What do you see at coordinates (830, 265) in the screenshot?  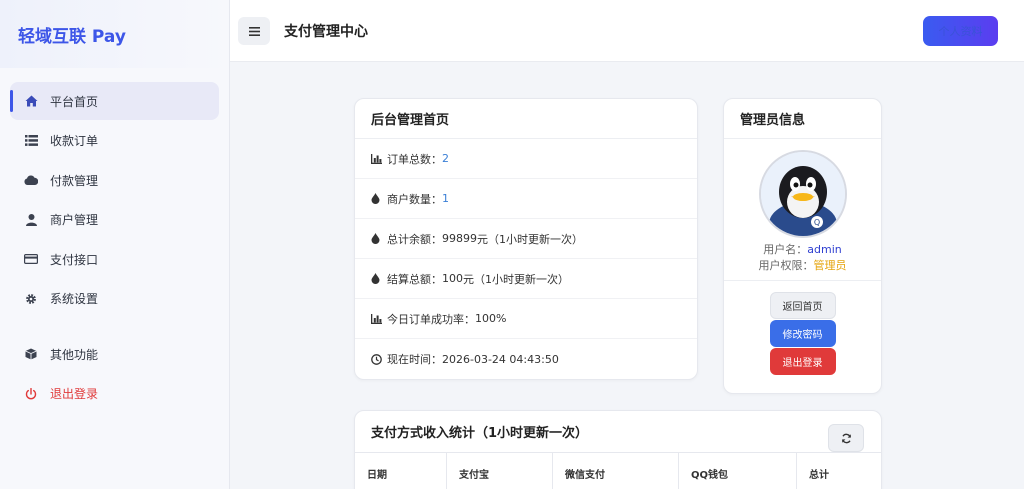 I see `role-value: 管理员` at bounding box center [830, 265].